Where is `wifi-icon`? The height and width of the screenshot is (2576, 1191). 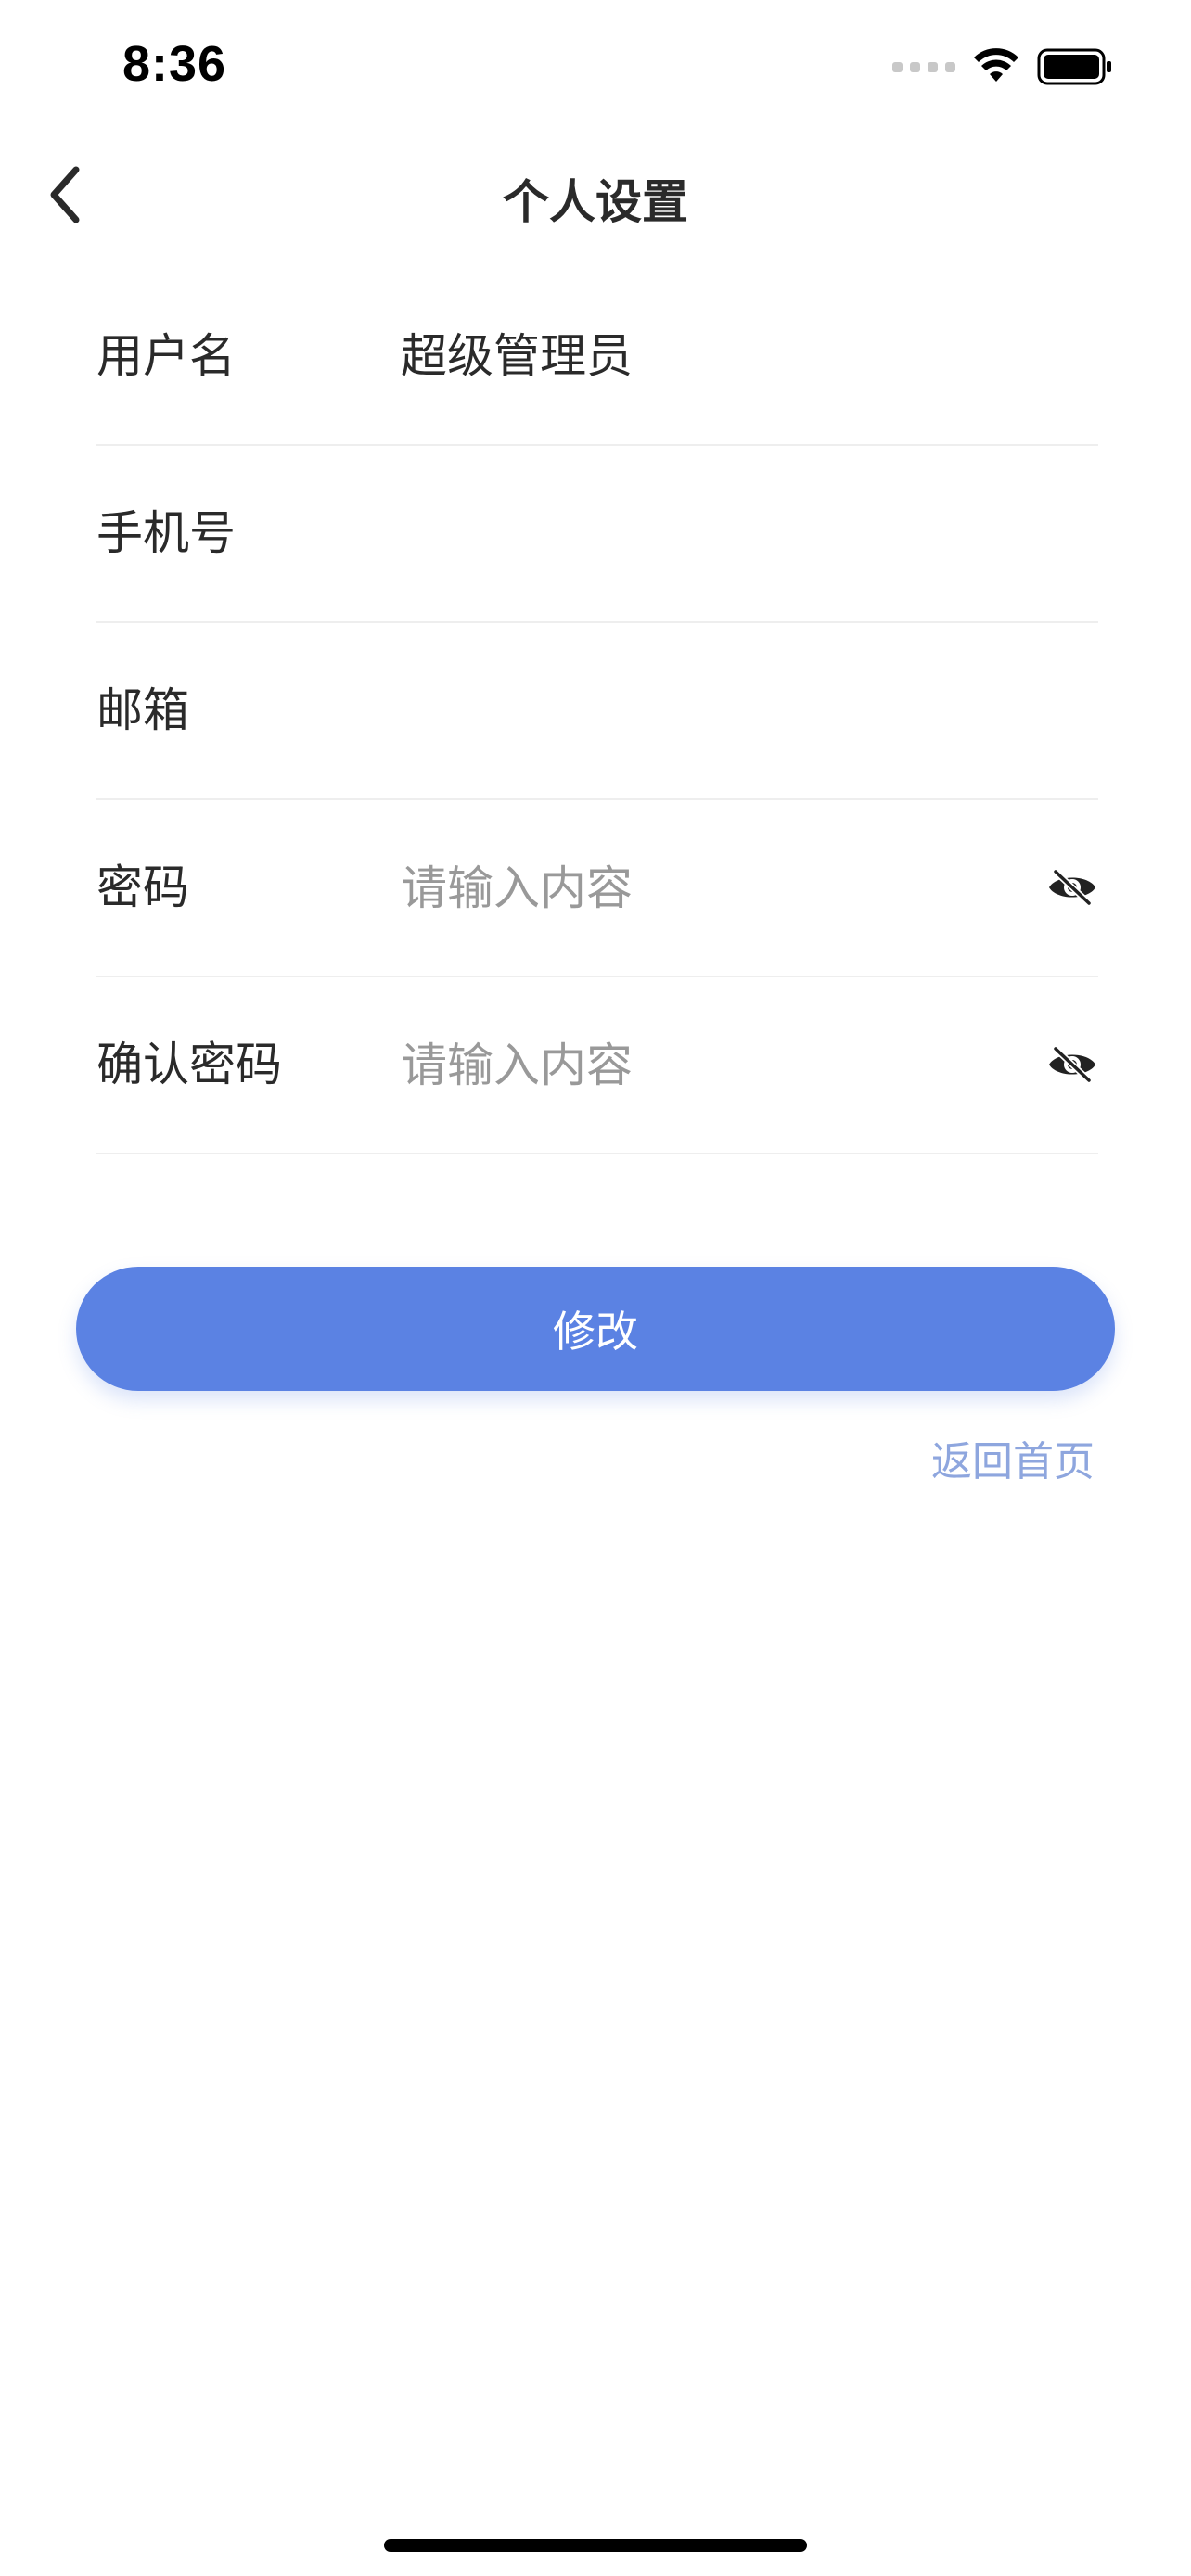 wifi-icon is located at coordinates (996, 65).